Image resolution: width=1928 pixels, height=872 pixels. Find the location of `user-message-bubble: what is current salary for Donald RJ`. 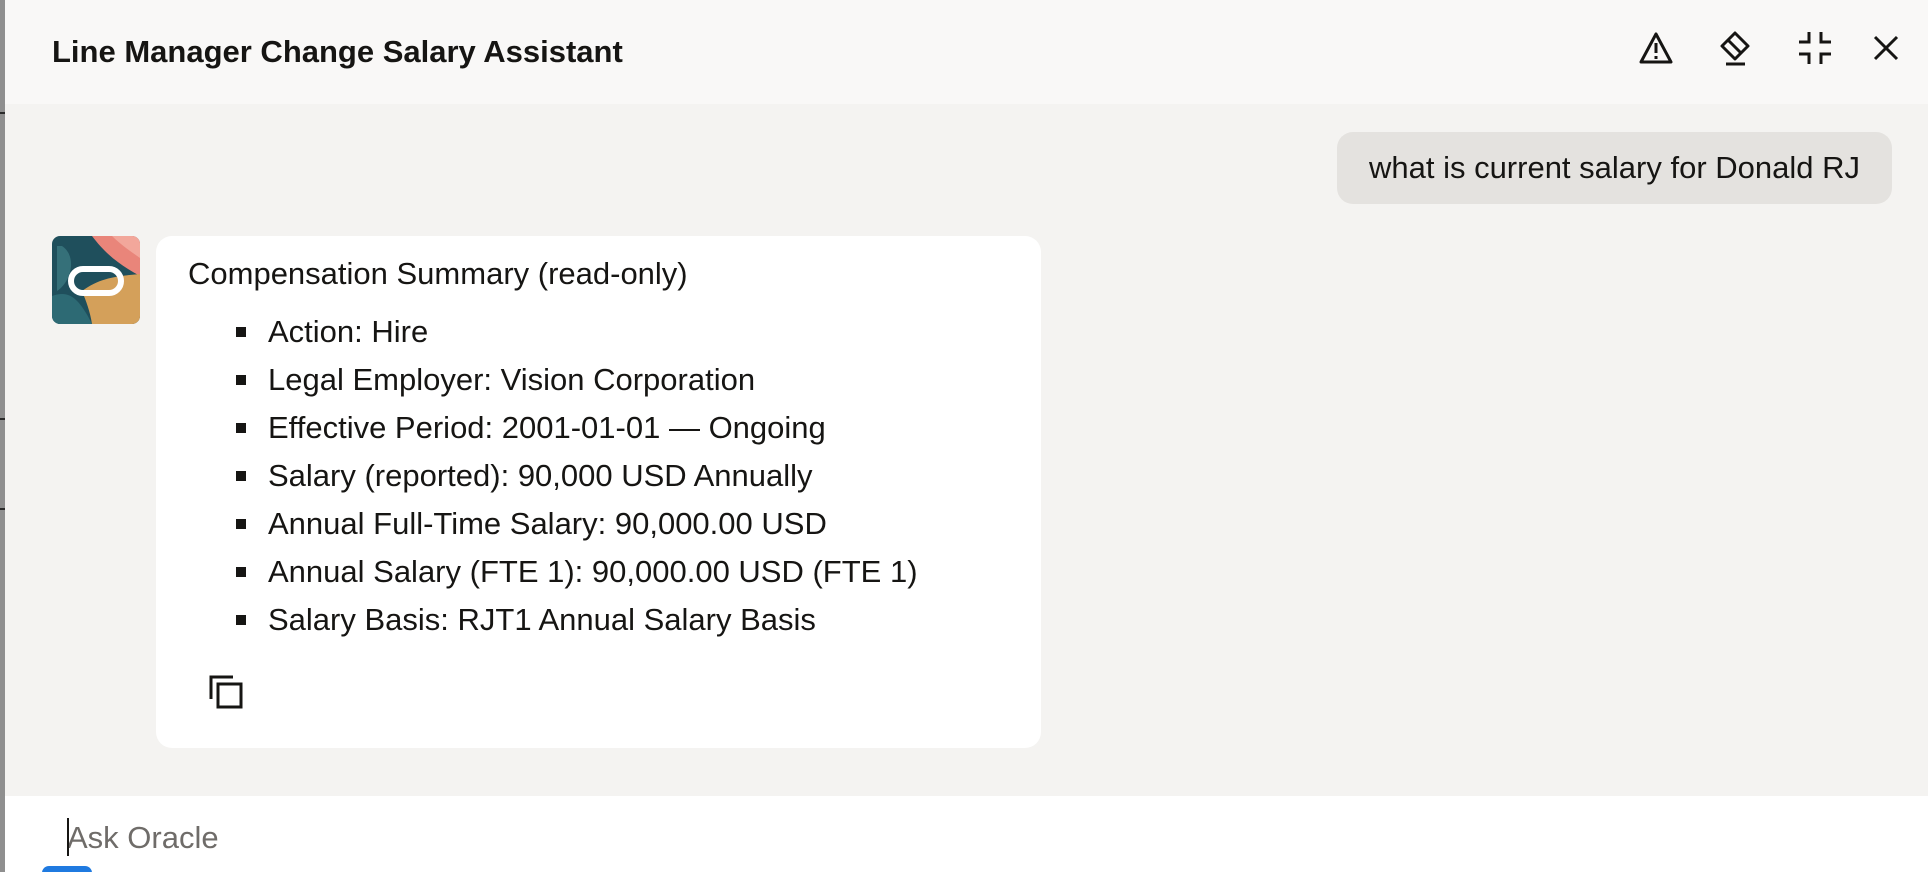

user-message-bubble: what is current salary for Donald RJ is located at coordinates (1614, 168).